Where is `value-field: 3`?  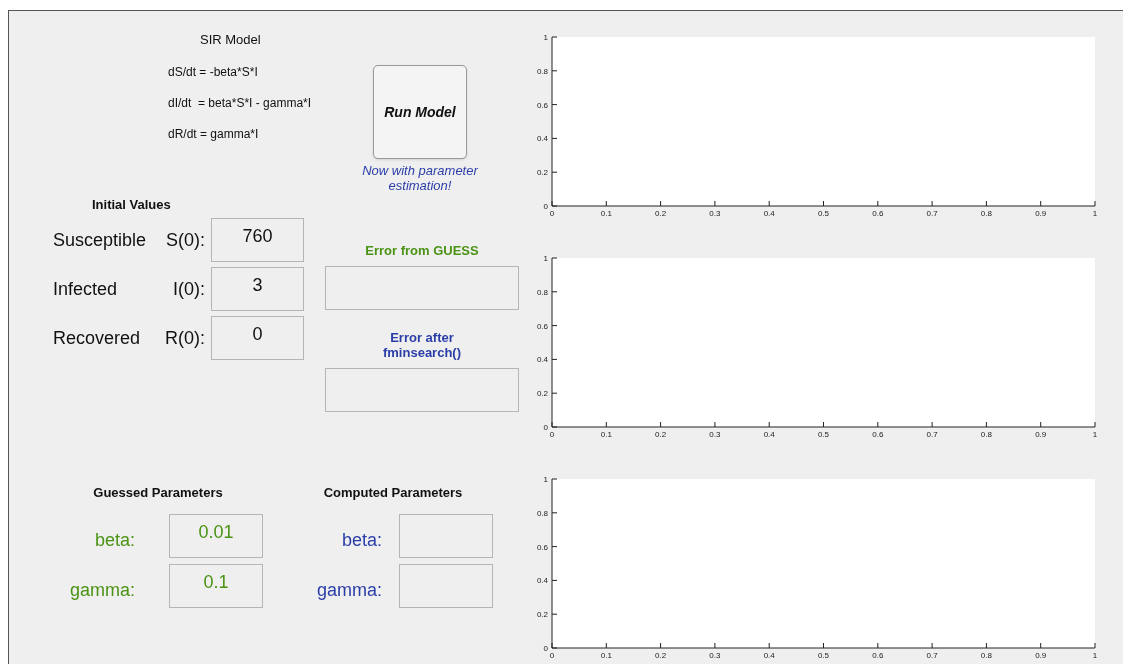 value-field: 3 is located at coordinates (257, 289).